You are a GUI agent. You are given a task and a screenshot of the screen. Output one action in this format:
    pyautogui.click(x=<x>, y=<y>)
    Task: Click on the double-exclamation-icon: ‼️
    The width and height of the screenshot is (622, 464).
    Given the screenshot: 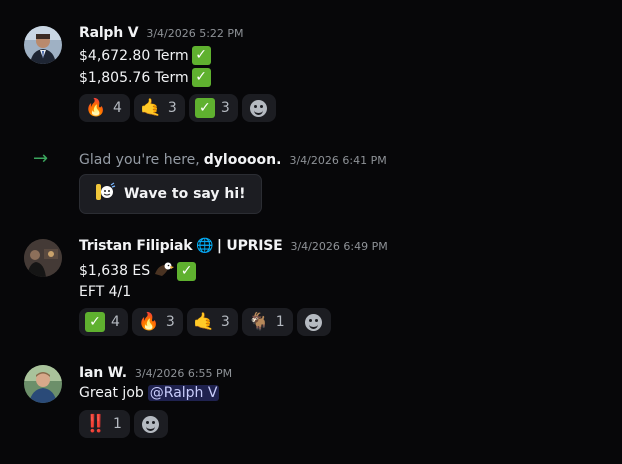 What is the action you would take?
    pyautogui.click(x=96, y=424)
    